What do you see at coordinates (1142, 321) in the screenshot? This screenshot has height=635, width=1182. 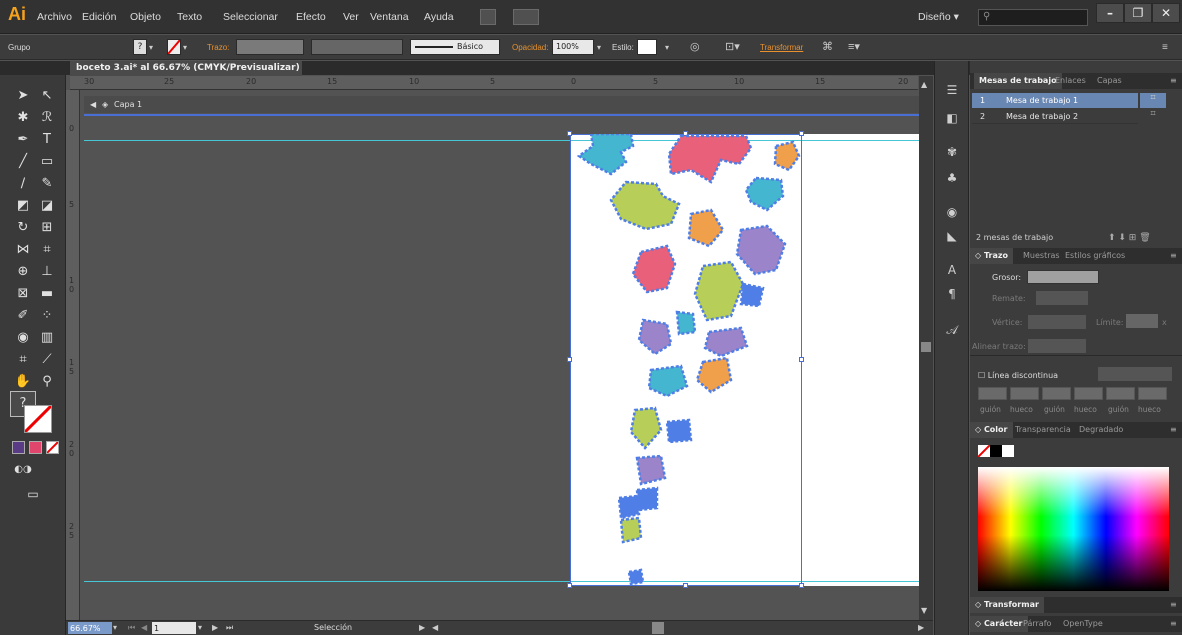 I see `limit-field` at bounding box center [1142, 321].